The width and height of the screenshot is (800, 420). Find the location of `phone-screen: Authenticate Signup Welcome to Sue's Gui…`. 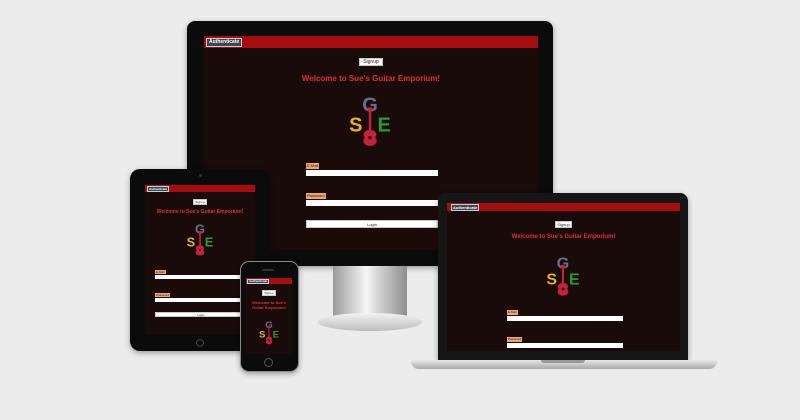

phone-screen: Authenticate Signup Welcome to Sue's Gui… is located at coordinates (269, 316).